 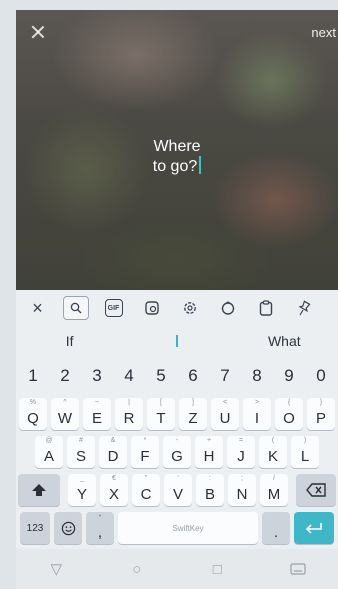 What do you see at coordinates (96, 418) in the screenshot?
I see `key-label: E` at bounding box center [96, 418].